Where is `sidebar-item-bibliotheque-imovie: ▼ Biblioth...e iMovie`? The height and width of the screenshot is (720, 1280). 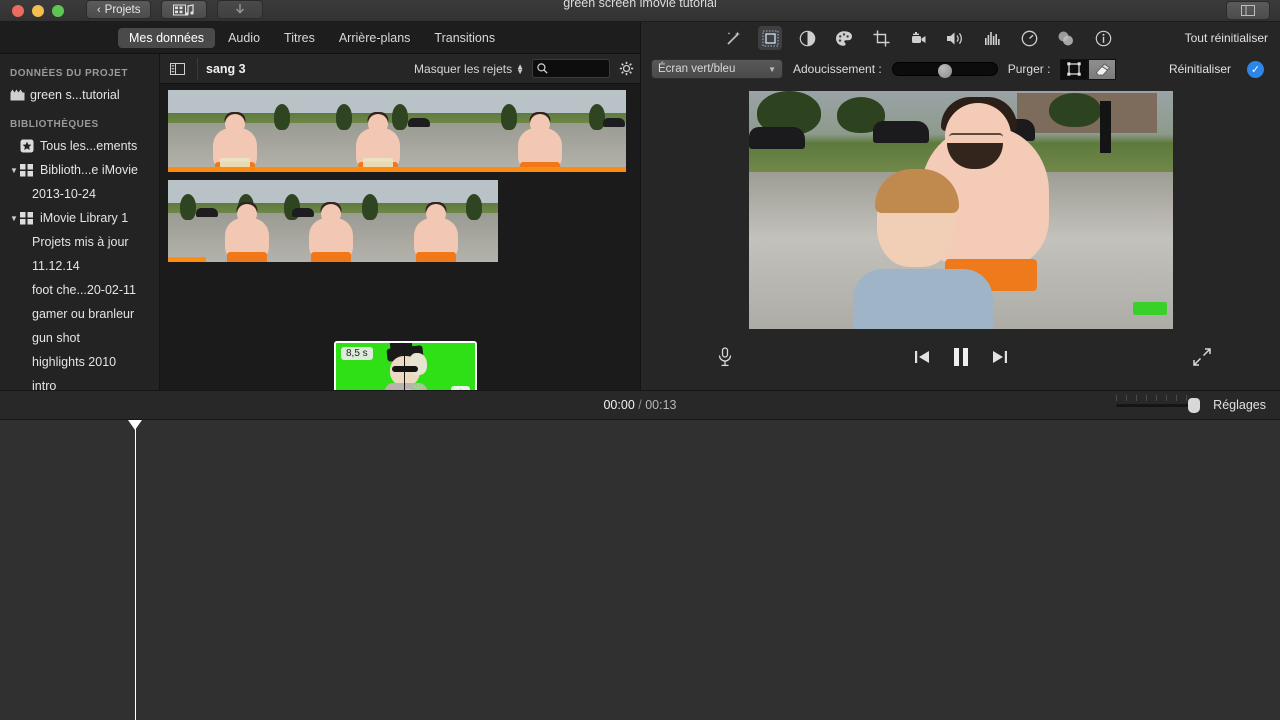 sidebar-item-bibliotheque-imovie: ▼ Biblioth...e iMovie is located at coordinates (79, 170).